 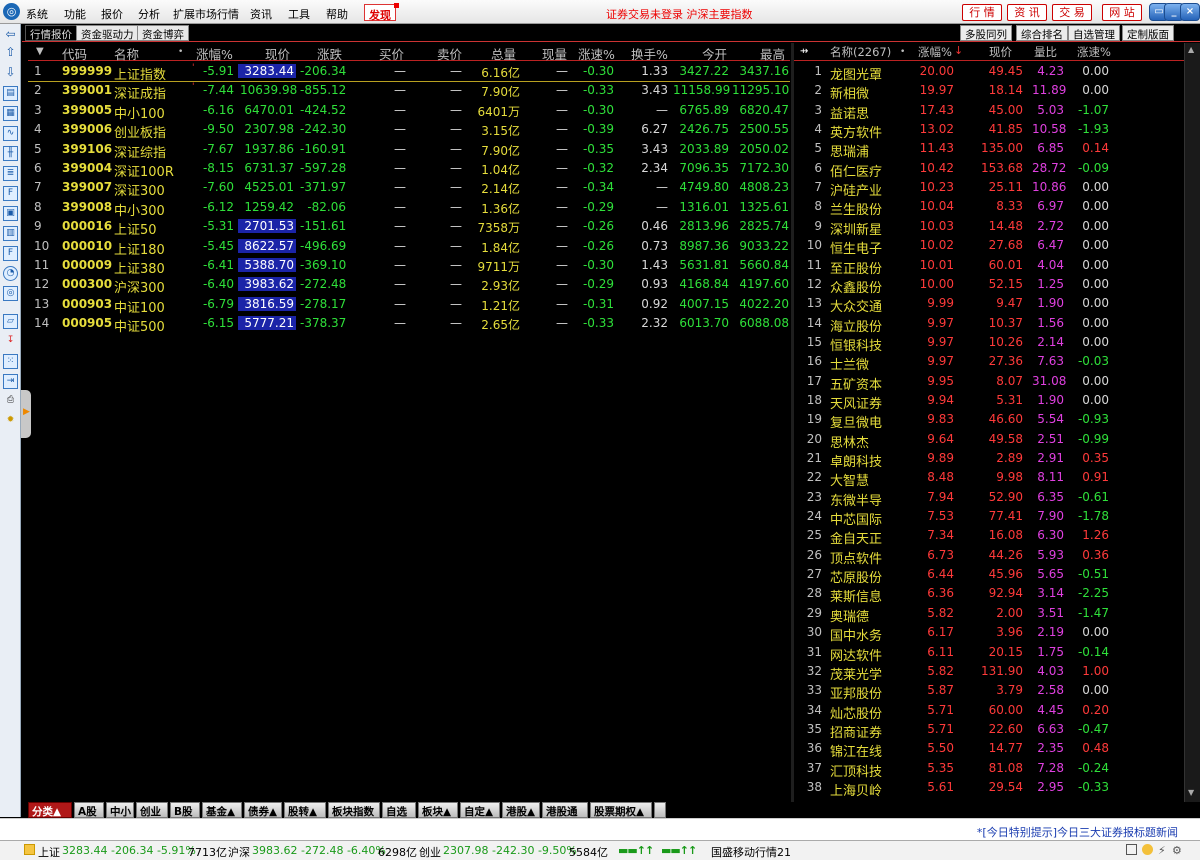 What do you see at coordinates (10, 133) in the screenshot?
I see `line-chart-icon: ∿` at bounding box center [10, 133].